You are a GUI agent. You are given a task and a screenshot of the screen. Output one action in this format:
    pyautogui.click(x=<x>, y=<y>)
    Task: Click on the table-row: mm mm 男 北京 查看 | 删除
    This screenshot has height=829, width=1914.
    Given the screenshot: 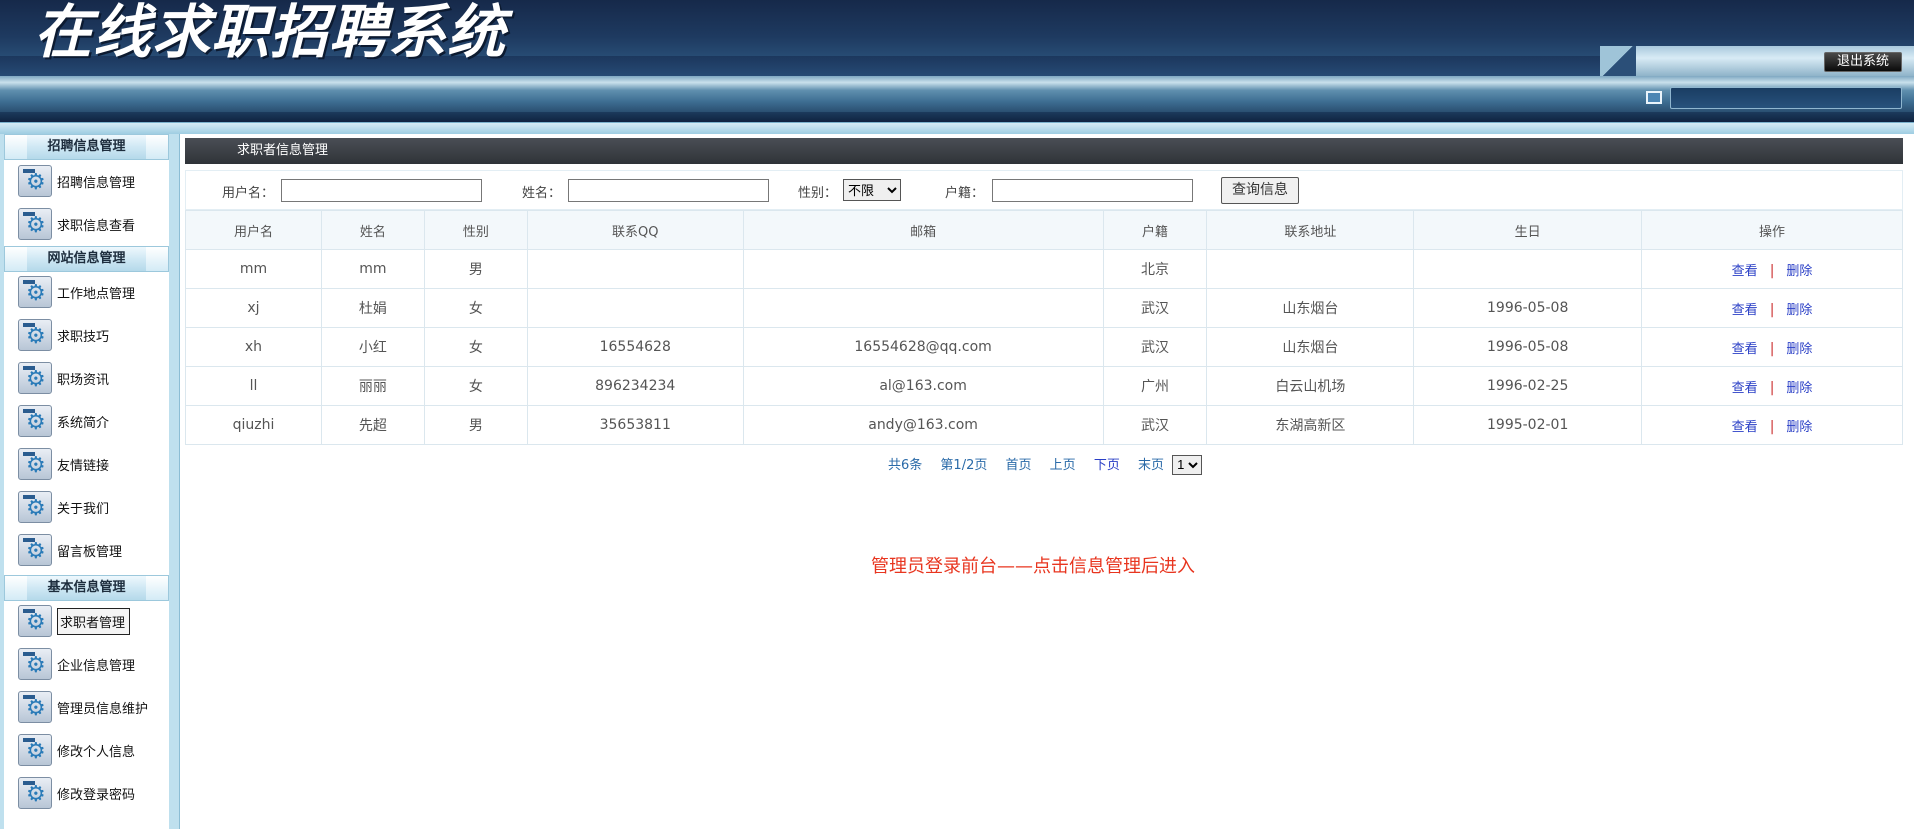 What is the action you would take?
    pyautogui.click(x=1044, y=269)
    